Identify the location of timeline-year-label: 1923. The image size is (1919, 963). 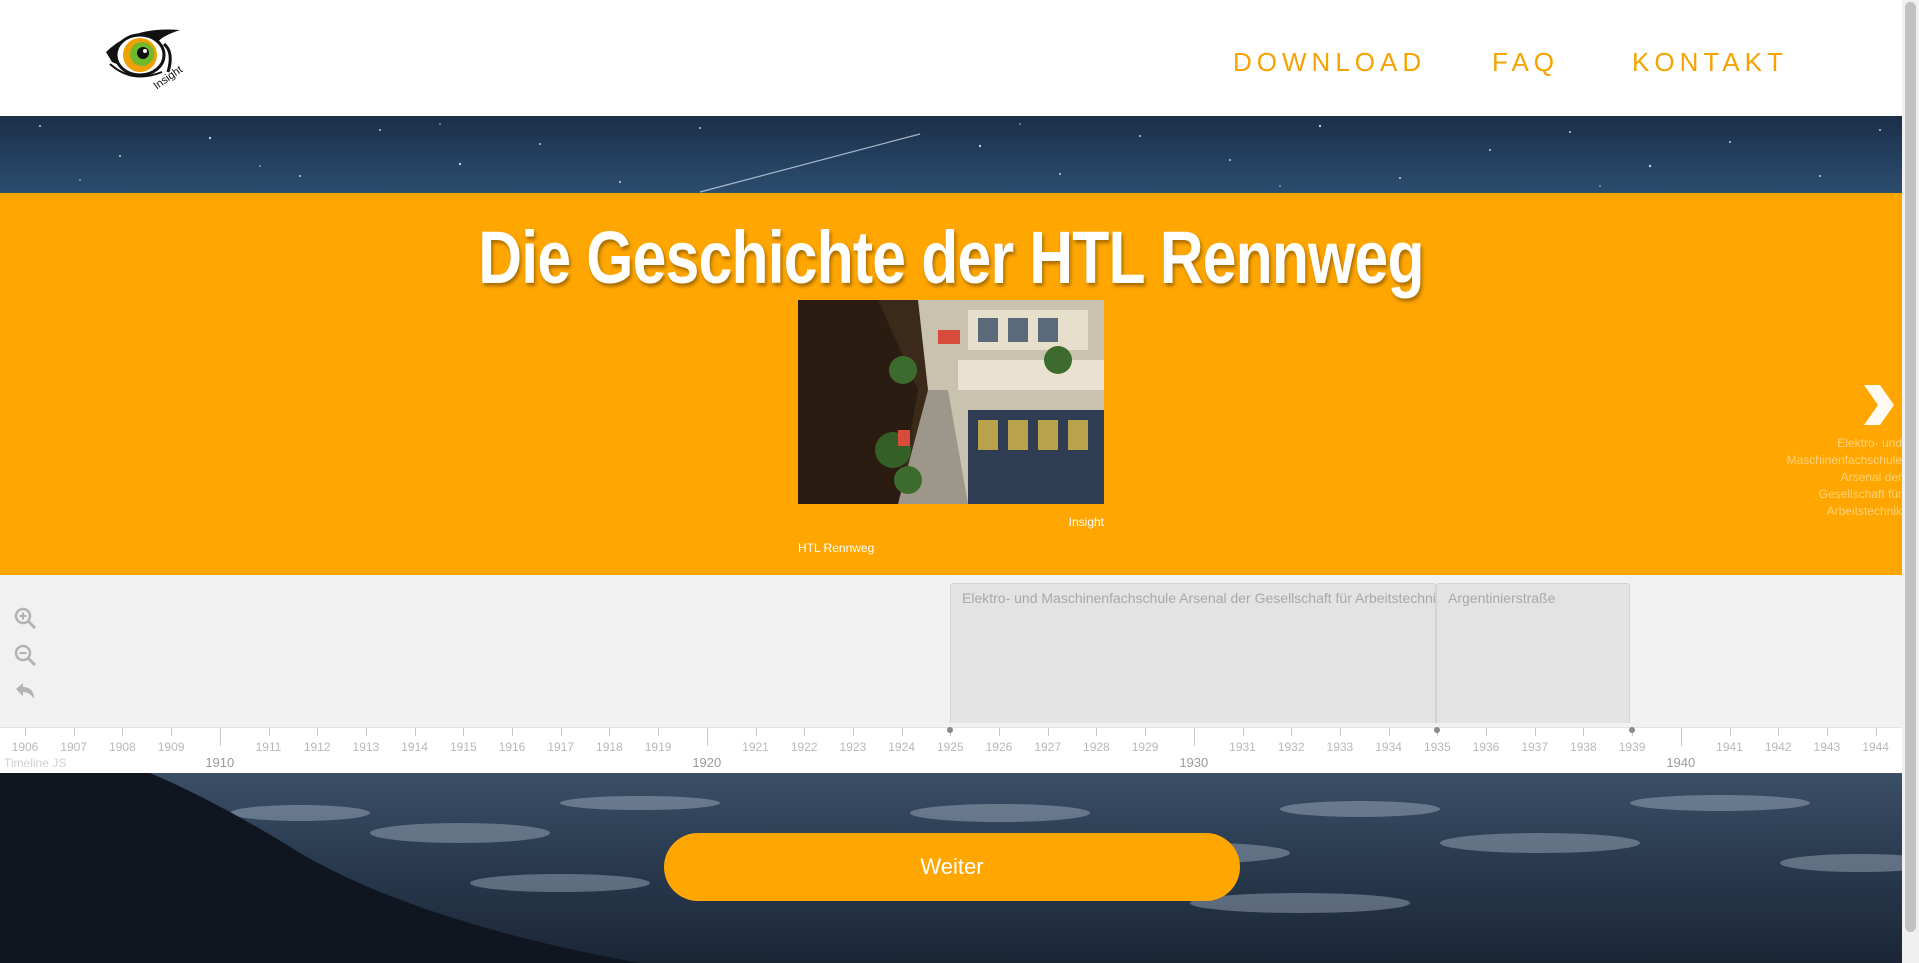
(853, 747).